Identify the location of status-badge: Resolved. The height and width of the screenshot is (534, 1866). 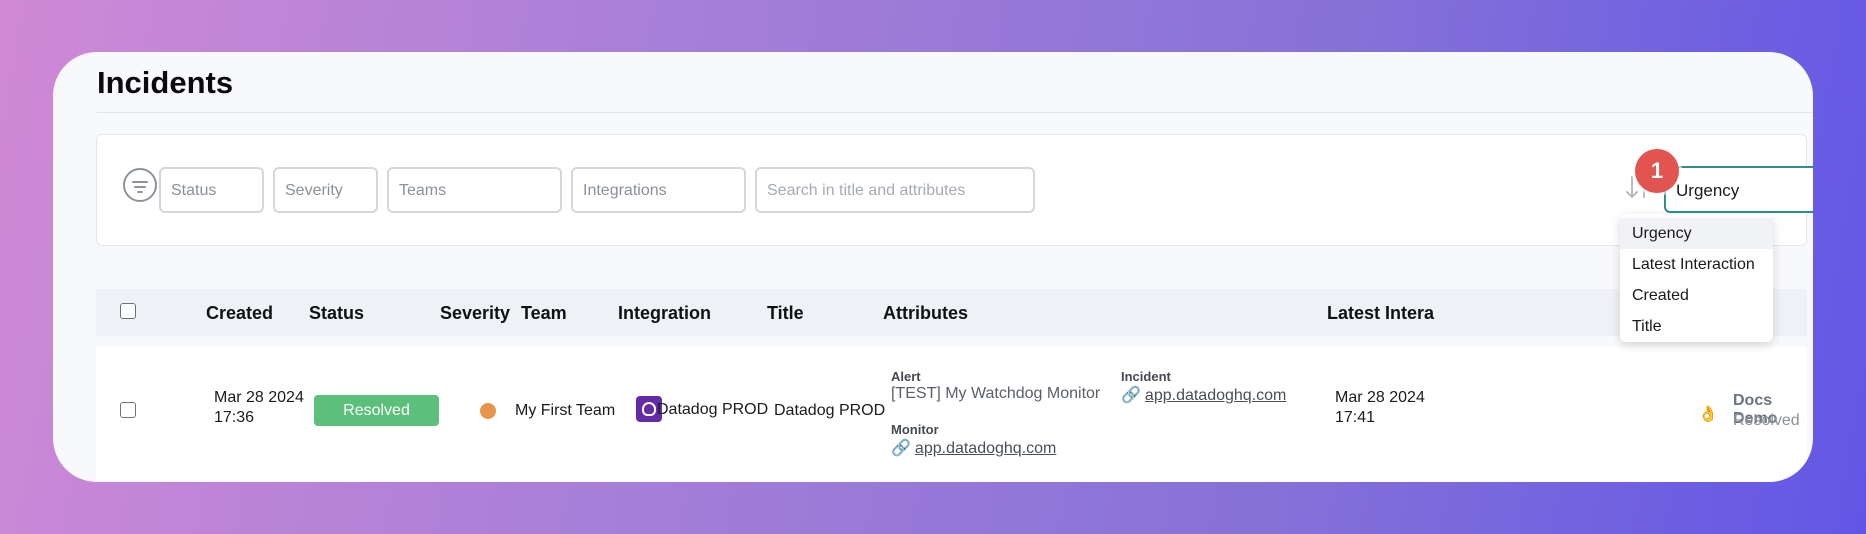
(376, 410).